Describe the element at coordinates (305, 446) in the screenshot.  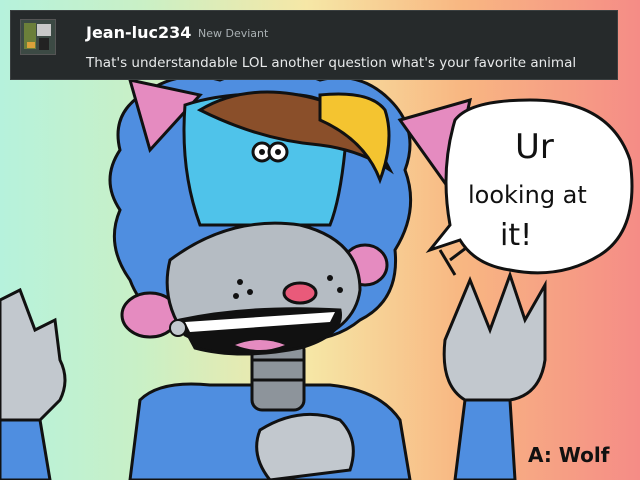
I see `chest-hand` at that location.